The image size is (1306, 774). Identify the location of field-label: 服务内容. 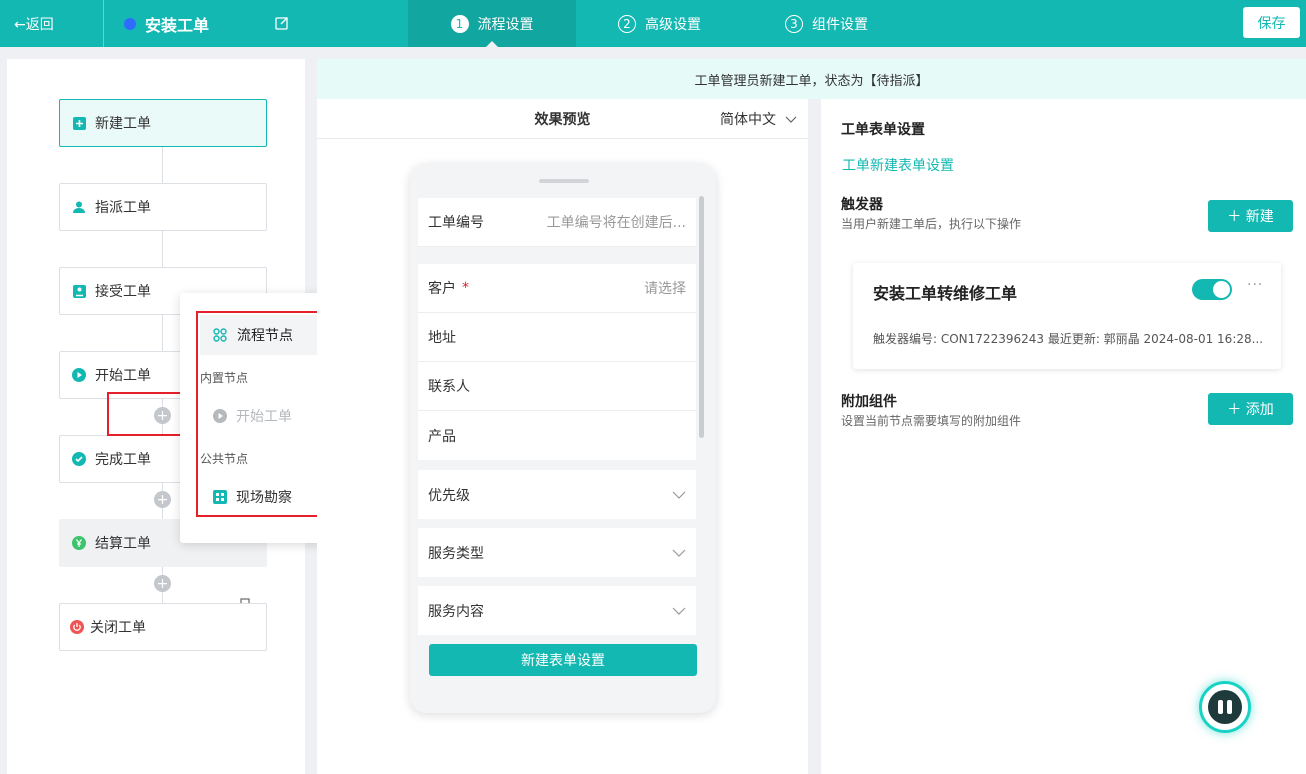
(456, 611).